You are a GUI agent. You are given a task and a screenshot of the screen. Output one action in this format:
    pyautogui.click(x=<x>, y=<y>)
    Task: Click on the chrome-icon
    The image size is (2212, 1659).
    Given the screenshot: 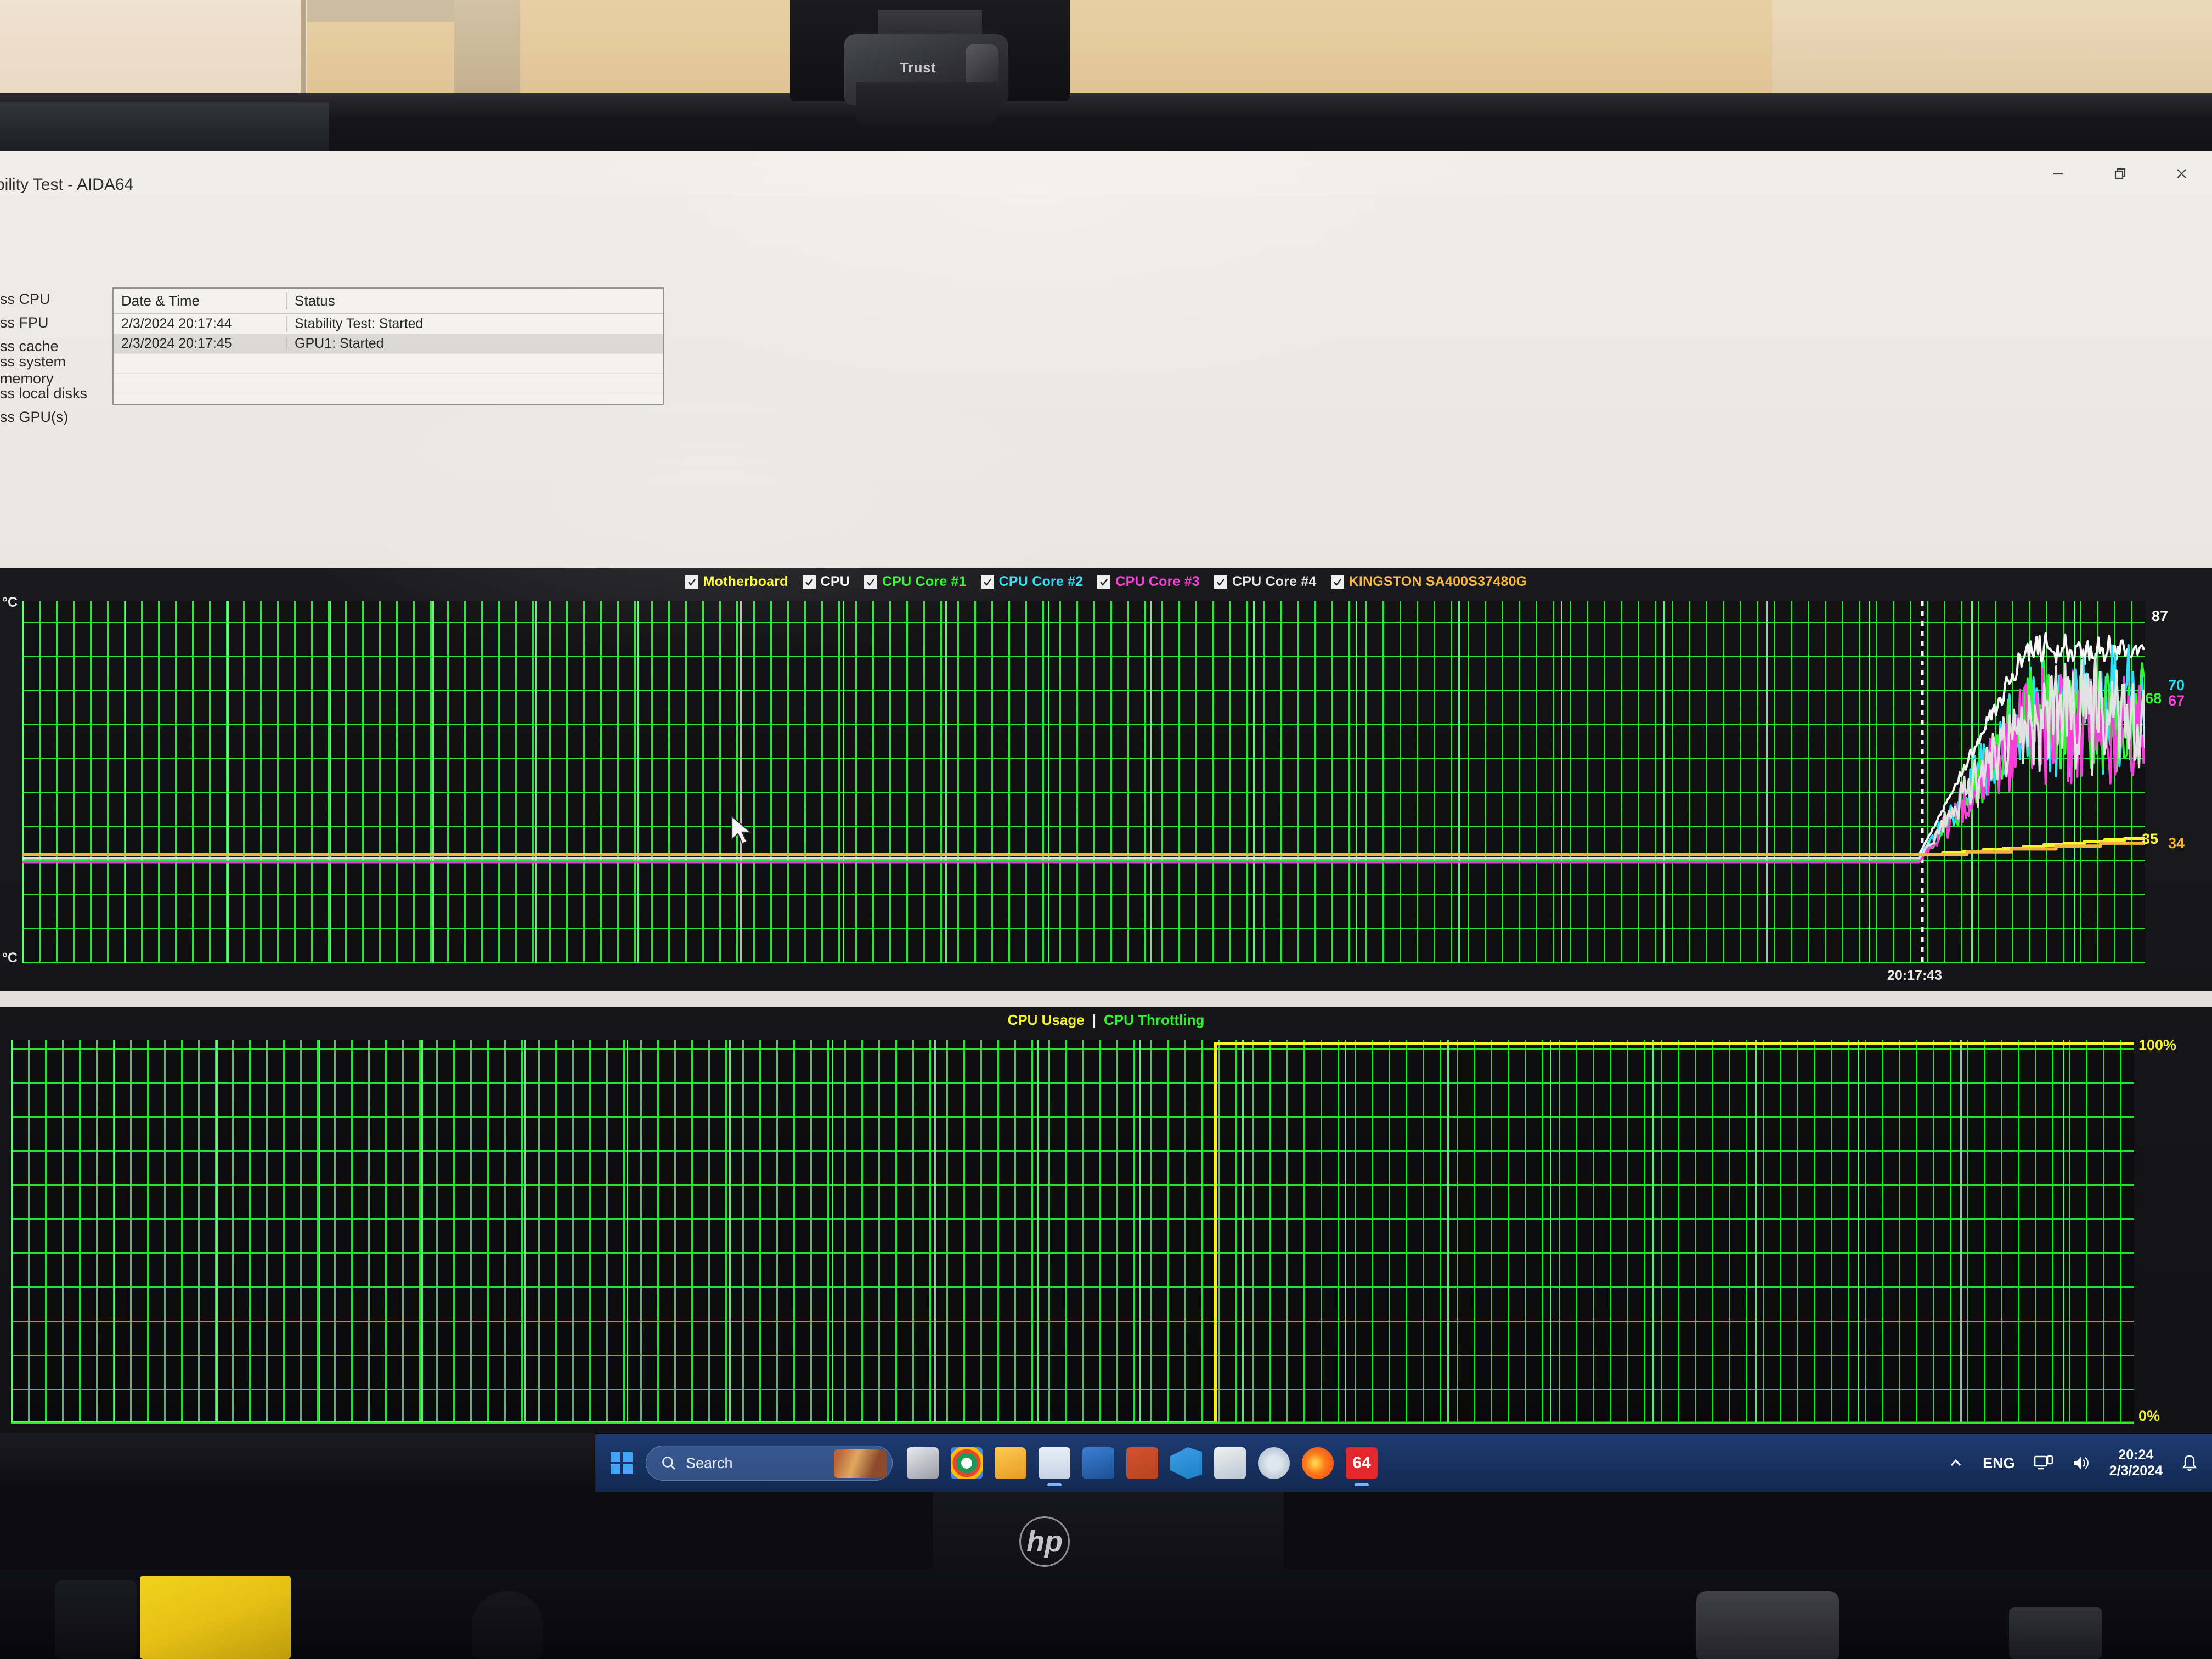 What is the action you would take?
    pyautogui.click(x=967, y=1463)
    